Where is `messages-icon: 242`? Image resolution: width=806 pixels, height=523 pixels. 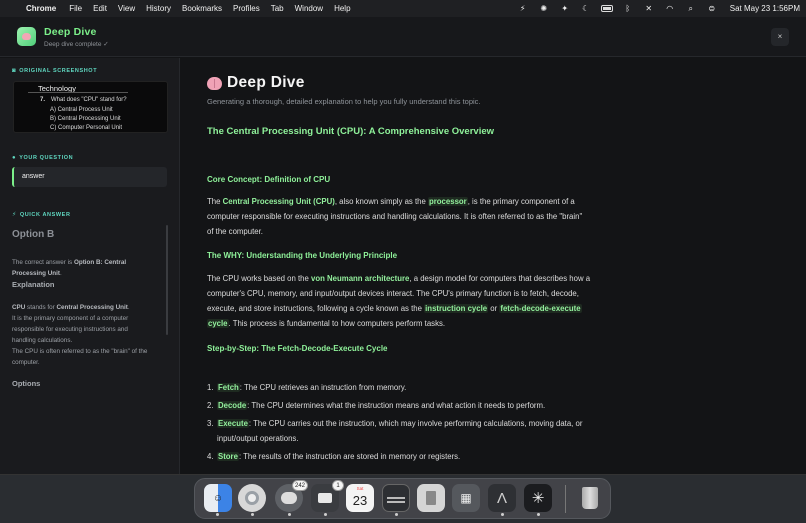
messages-icon: 242 is located at coordinates (291, 496).